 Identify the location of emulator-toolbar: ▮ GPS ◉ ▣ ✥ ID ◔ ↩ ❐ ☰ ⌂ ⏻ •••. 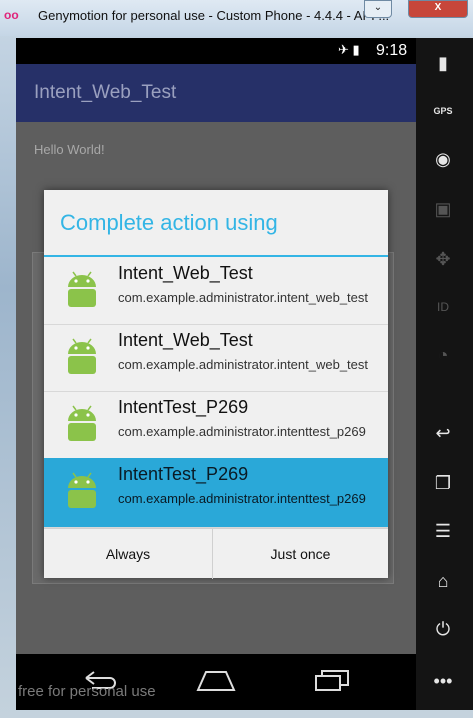
(444, 374).